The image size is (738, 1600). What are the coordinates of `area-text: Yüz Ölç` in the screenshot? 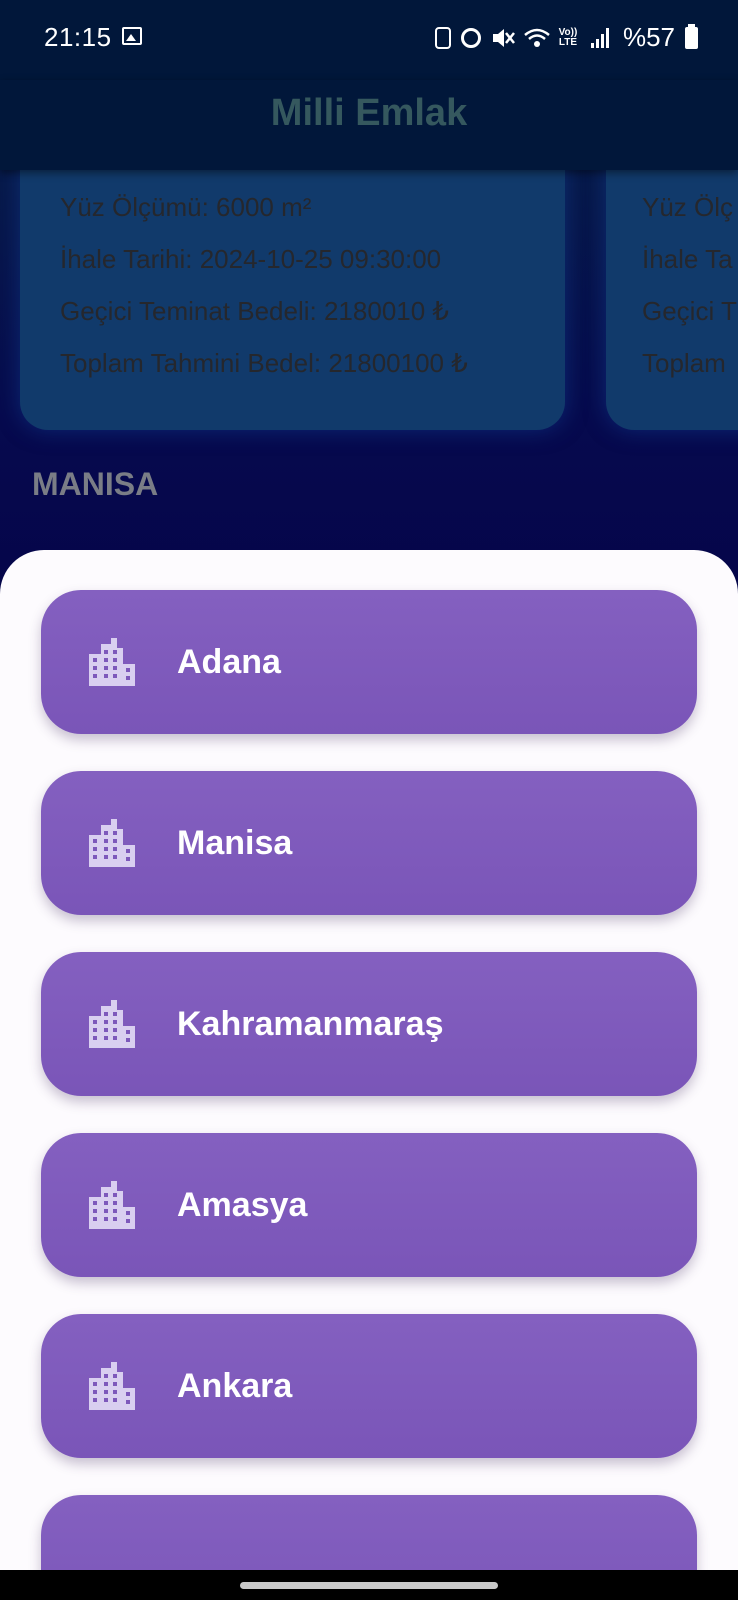 It's located at (688, 207).